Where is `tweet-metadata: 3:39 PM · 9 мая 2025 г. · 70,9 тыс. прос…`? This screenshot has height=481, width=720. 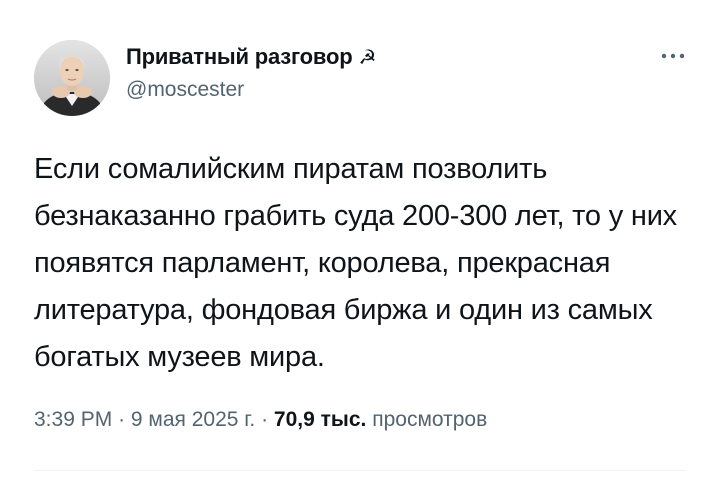 tweet-metadata: 3:39 PM · 9 мая 2025 г. · 70,9 тыс. прос… is located at coordinates (260, 420).